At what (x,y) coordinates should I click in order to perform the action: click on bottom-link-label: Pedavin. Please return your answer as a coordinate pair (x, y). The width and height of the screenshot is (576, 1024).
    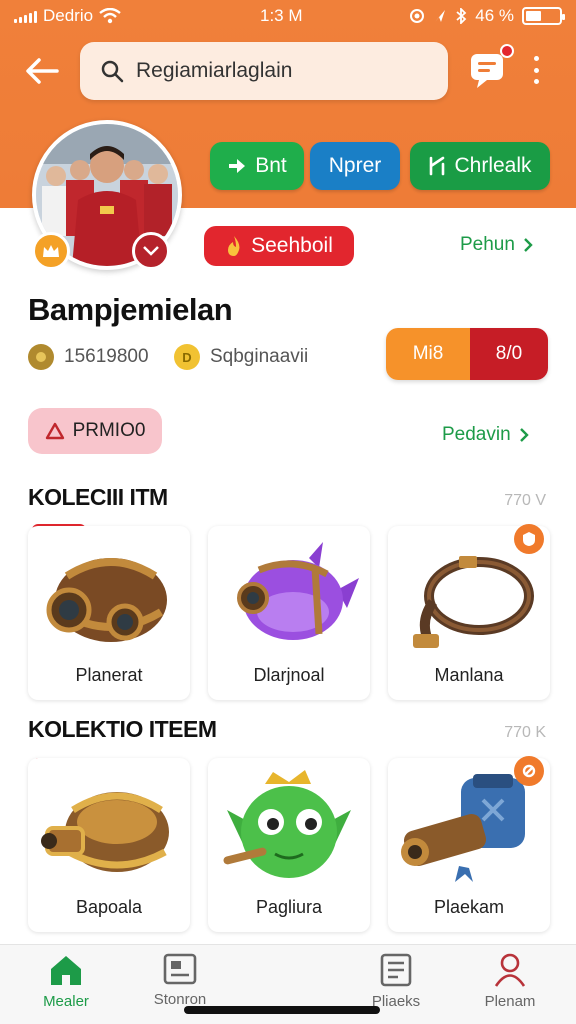
    Looking at the image, I should click on (476, 434).